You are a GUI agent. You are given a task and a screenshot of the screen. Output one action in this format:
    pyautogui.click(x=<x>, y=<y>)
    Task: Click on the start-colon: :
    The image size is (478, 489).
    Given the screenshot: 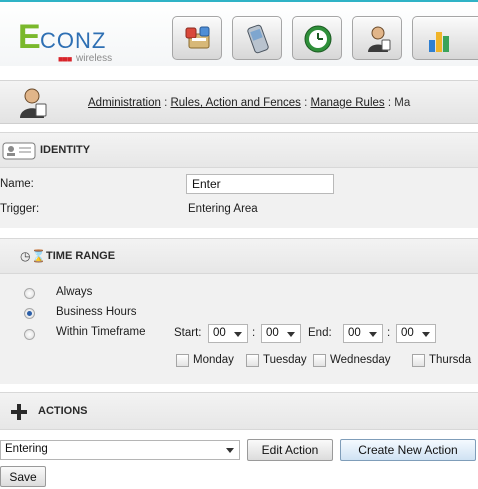 What is the action you would take?
    pyautogui.click(x=254, y=333)
    